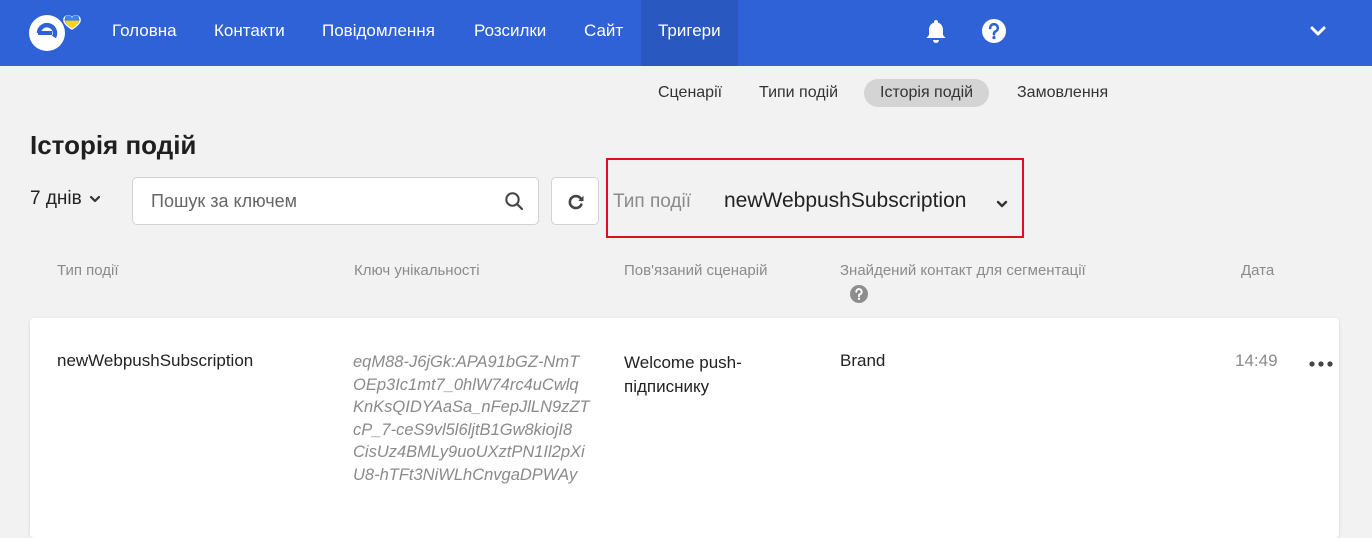 Image resolution: width=1372 pixels, height=538 pixels. Describe the element at coordinates (694, 375) in the screenshot. I see `row-related-scenario: Welcome push- підписнику` at that location.